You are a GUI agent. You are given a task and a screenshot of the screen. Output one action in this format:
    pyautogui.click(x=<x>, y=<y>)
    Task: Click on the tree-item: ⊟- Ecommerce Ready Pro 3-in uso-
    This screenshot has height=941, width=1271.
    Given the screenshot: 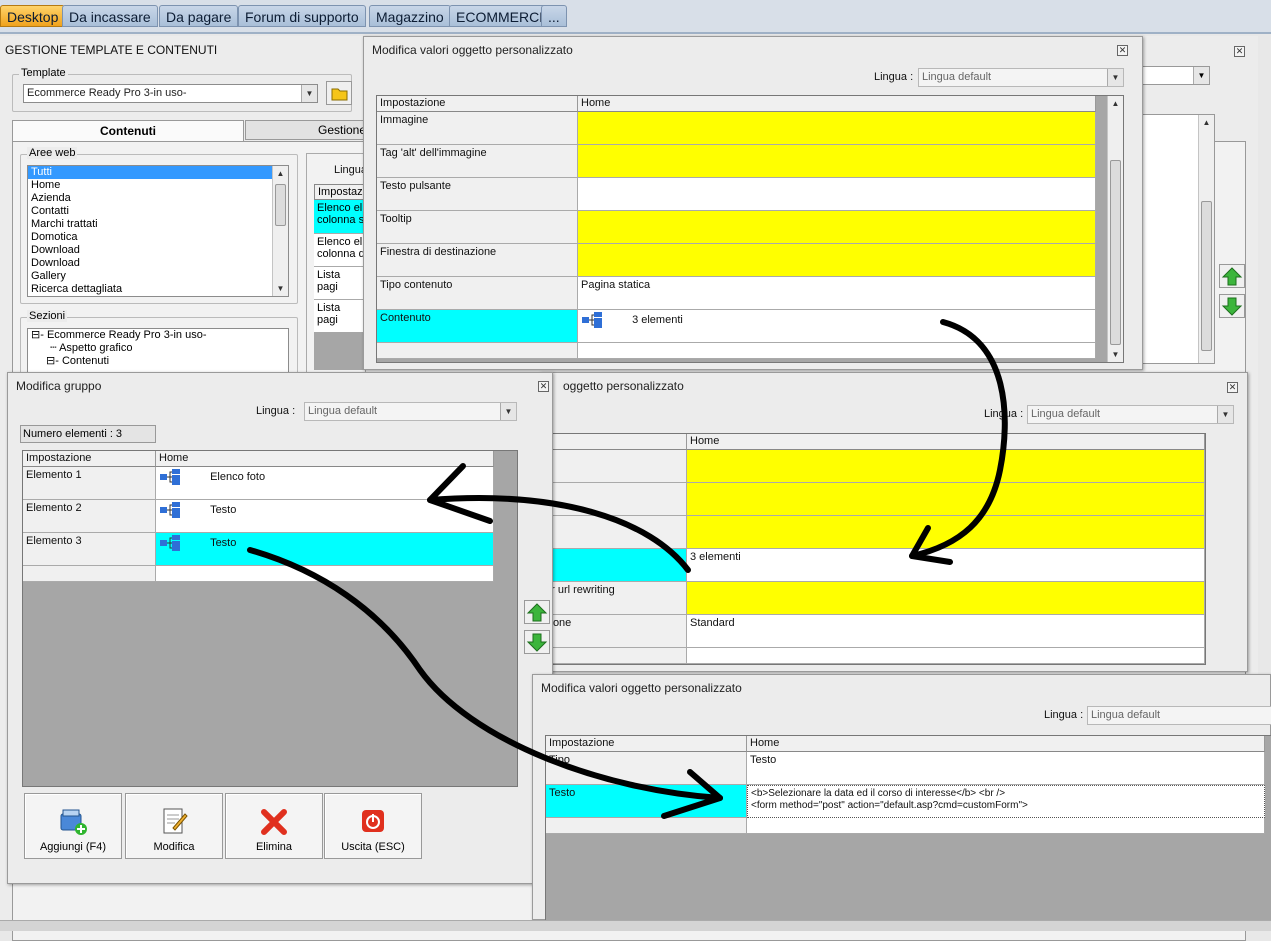 What is the action you would take?
    pyautogui.click(x=158, y=335)
    